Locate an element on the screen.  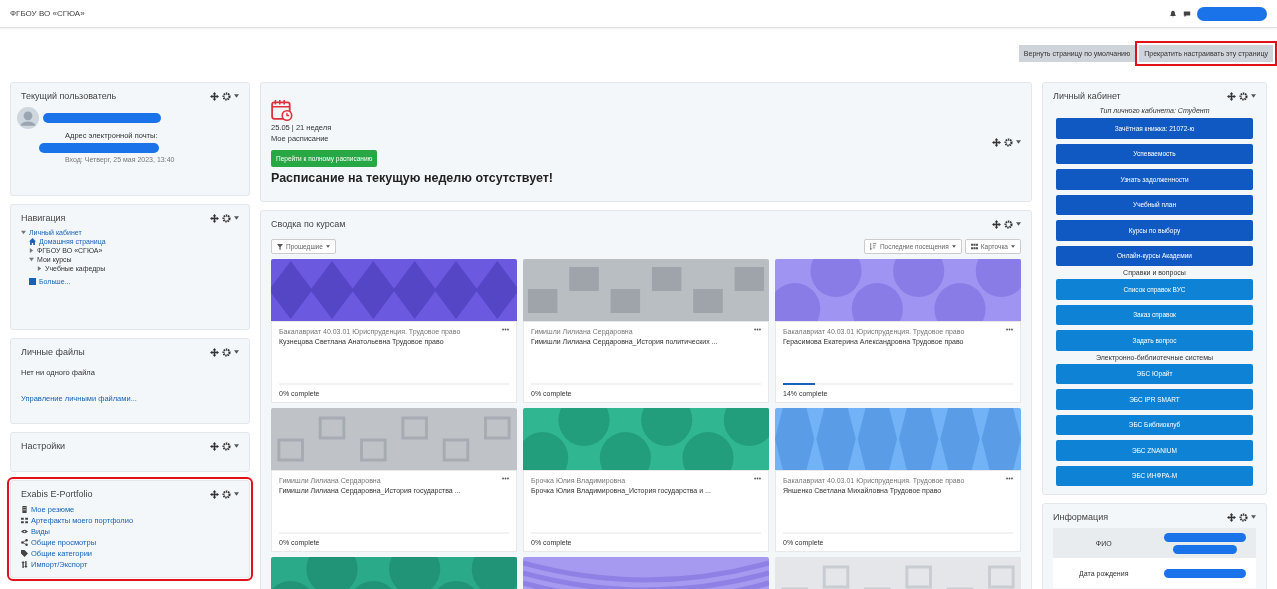
block-title: Exabis E-Portfolio is located at coordinates (57, 494).